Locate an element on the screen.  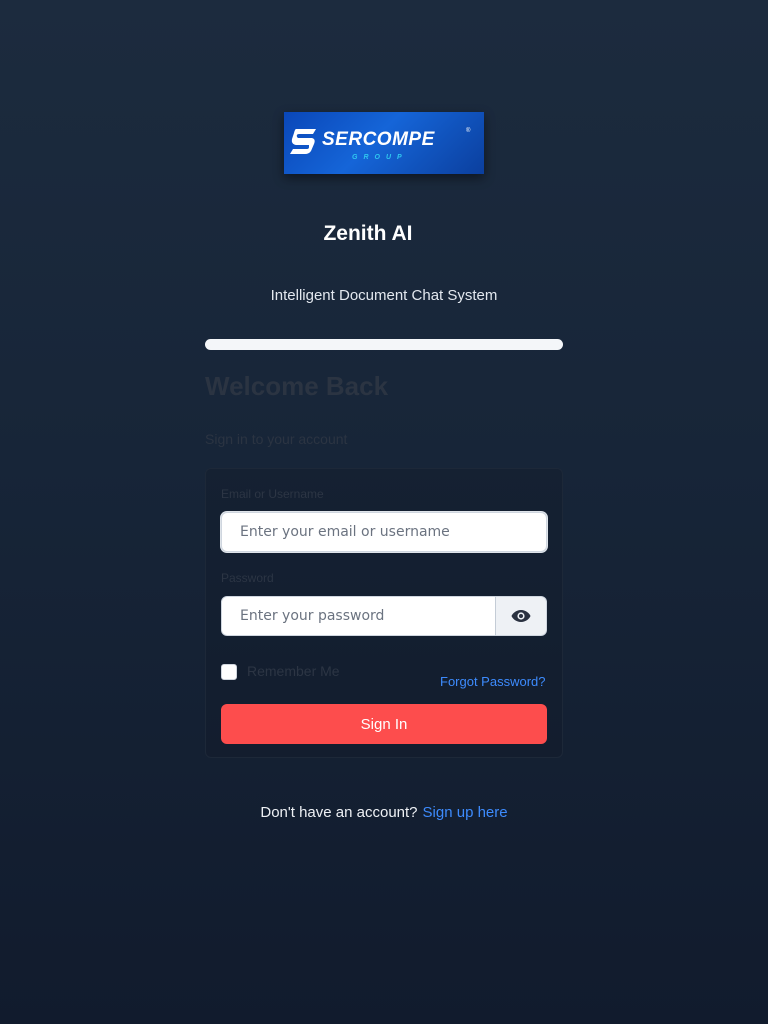
forgot-password-link: Forgot Password? is located at coordinates (493, 681).